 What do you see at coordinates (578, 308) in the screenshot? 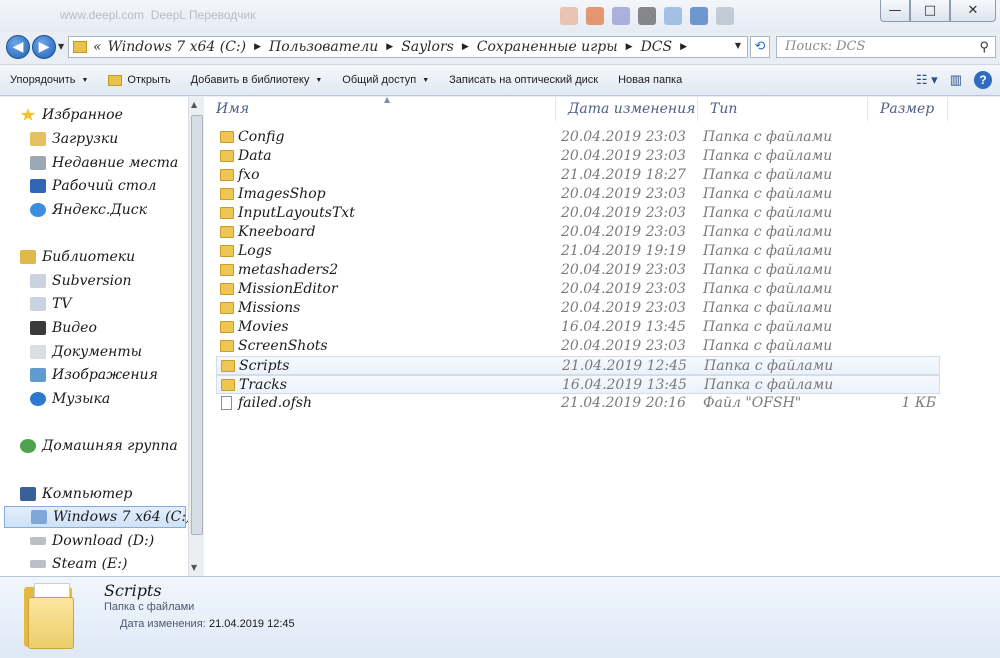
I see `table-row: Missions 20.04.2019 23:03 Папка с файлами` at bounding box center [578, 308].